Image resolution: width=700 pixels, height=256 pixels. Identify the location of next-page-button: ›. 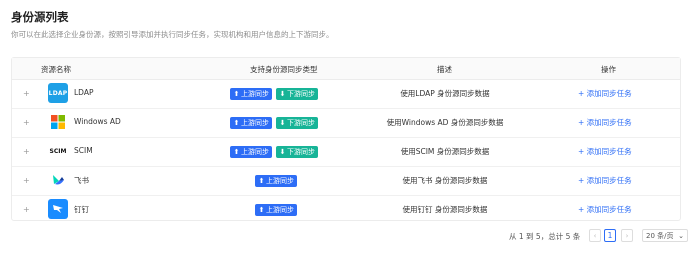
(627, 235).